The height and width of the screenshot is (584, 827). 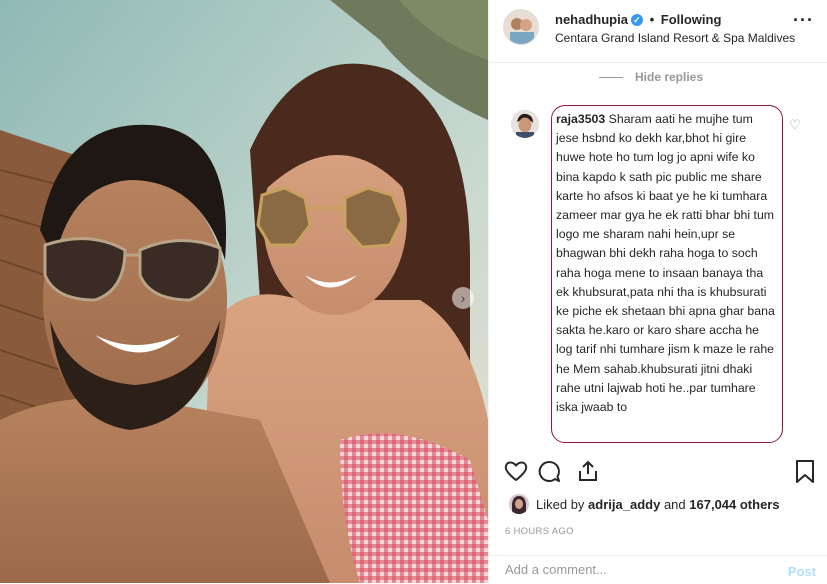 I want to click on bookmark-save-icon, so click(x=805, y=472).